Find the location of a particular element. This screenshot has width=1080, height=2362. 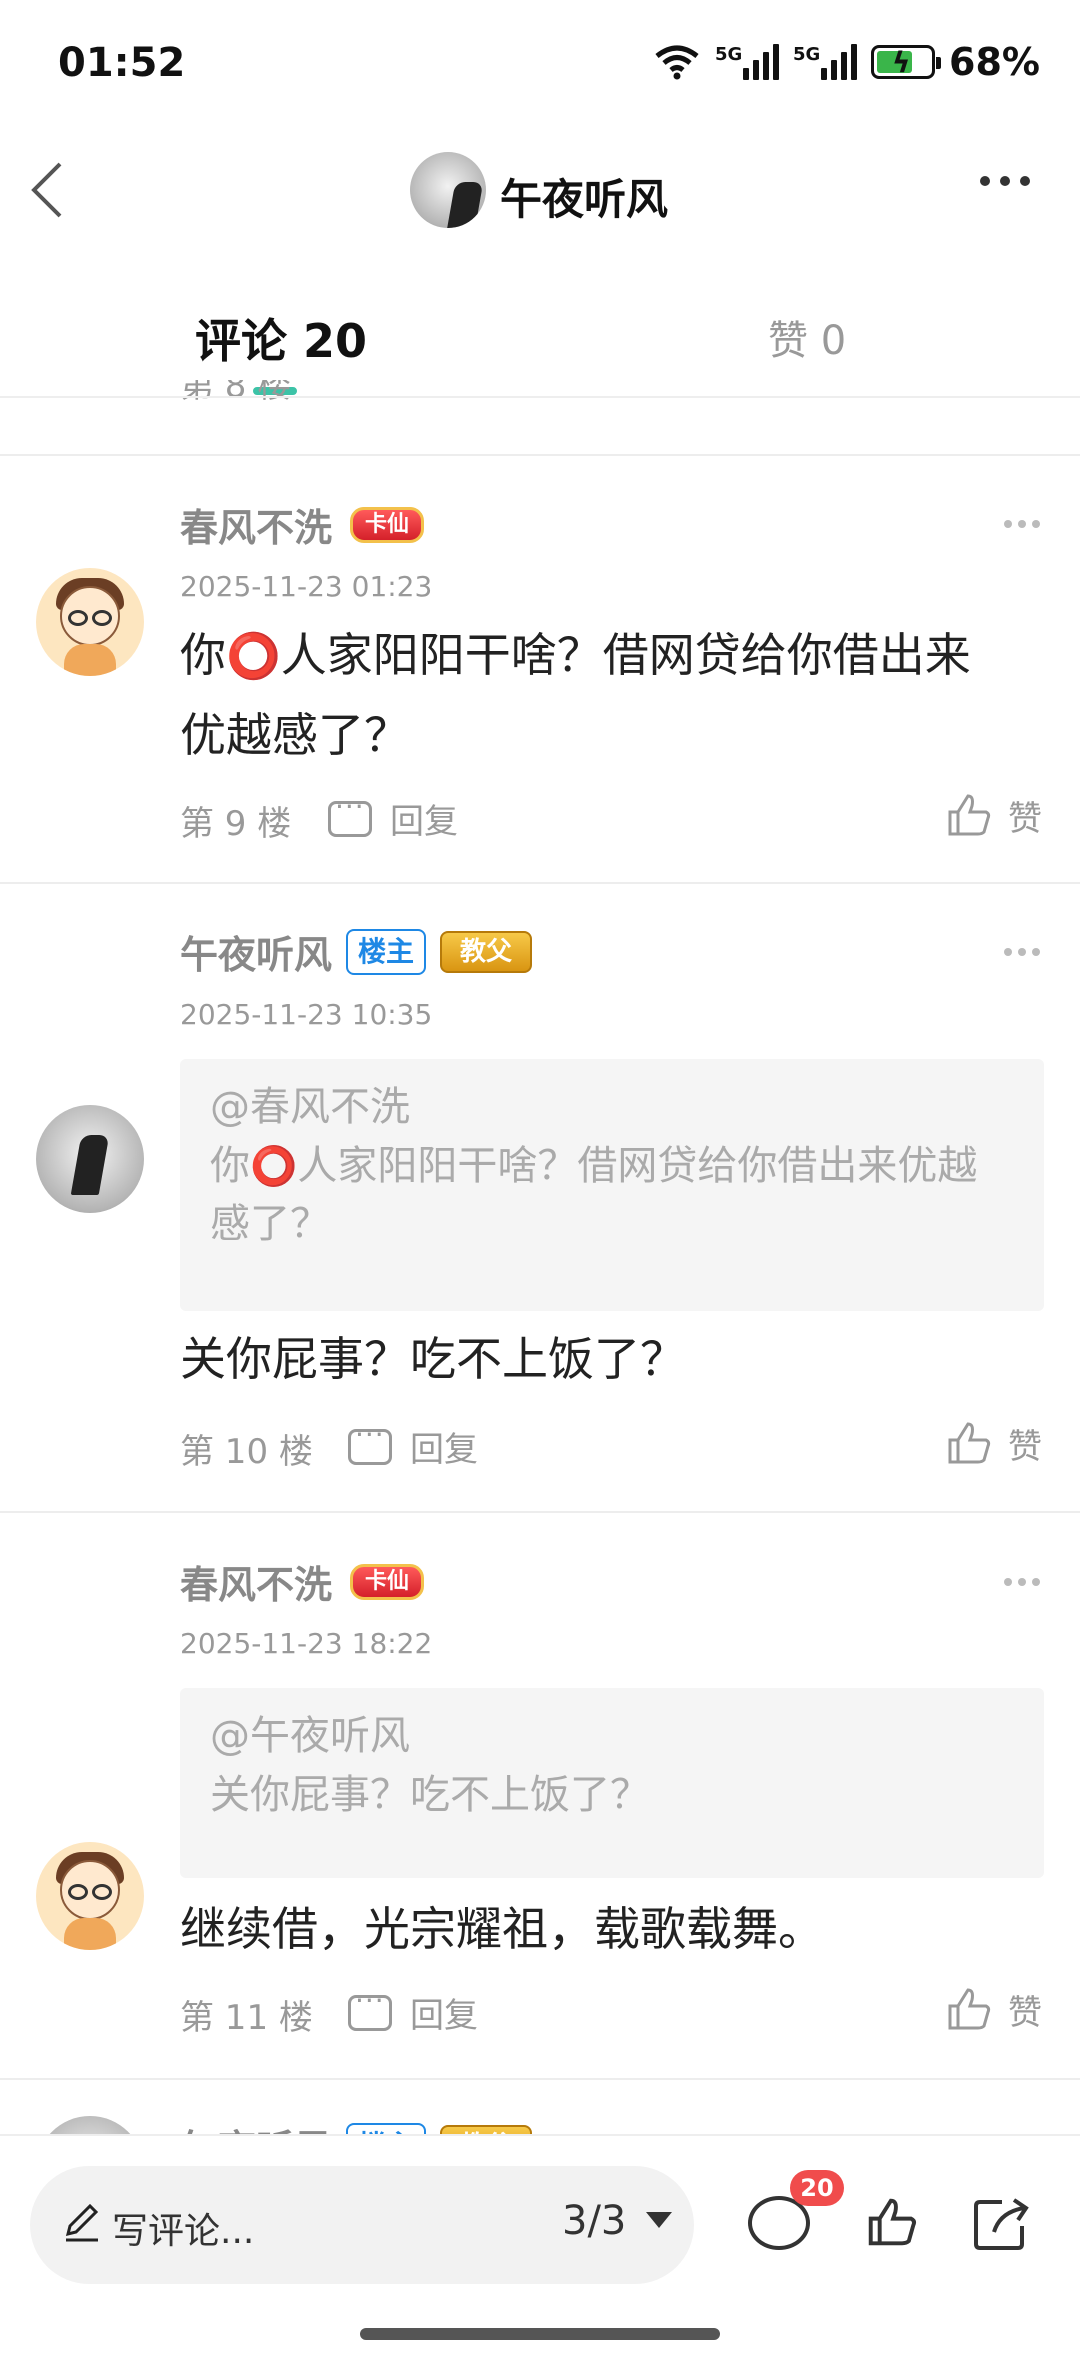

floor-label: 第 9 楼 is located at coordinates (236, 824).